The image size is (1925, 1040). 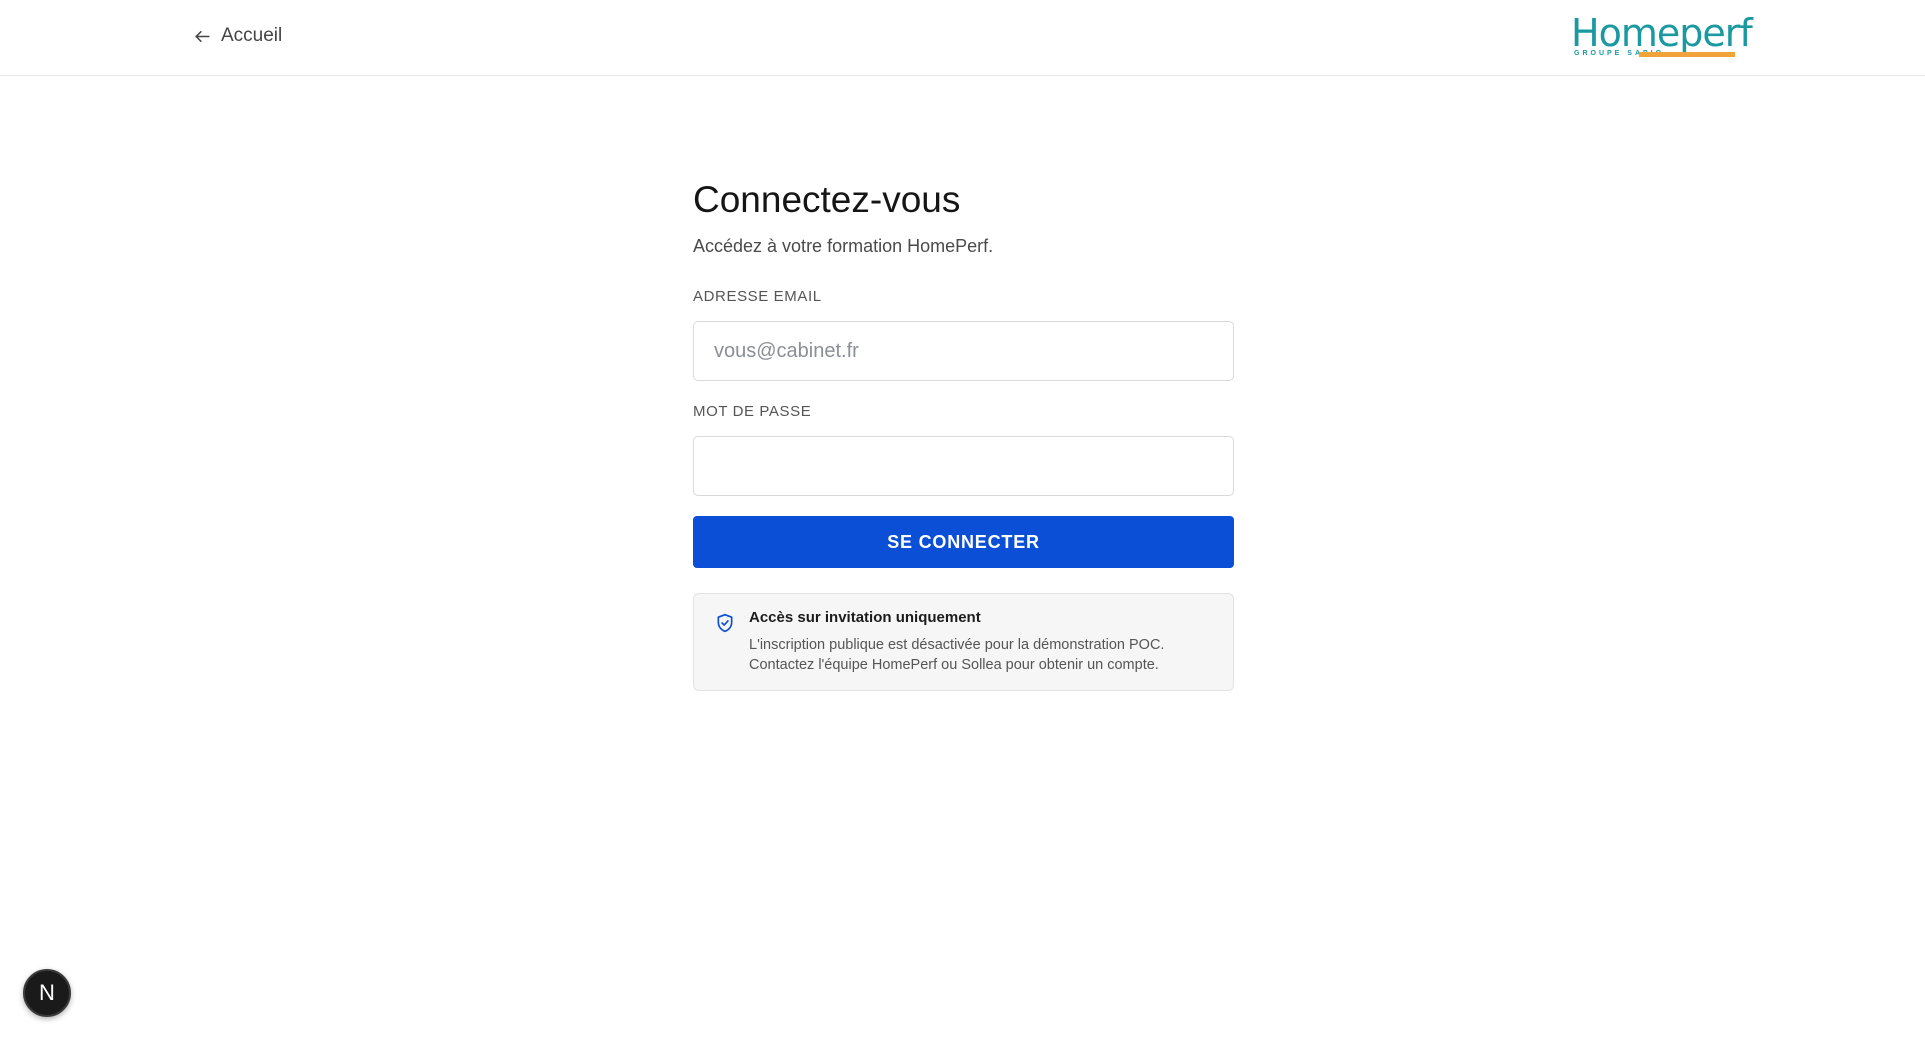 What do you see at coordinates (757, 296) in the screenshot?
I see `email-label: ADRESSE EMAIL` at bounding box center [757, 296].